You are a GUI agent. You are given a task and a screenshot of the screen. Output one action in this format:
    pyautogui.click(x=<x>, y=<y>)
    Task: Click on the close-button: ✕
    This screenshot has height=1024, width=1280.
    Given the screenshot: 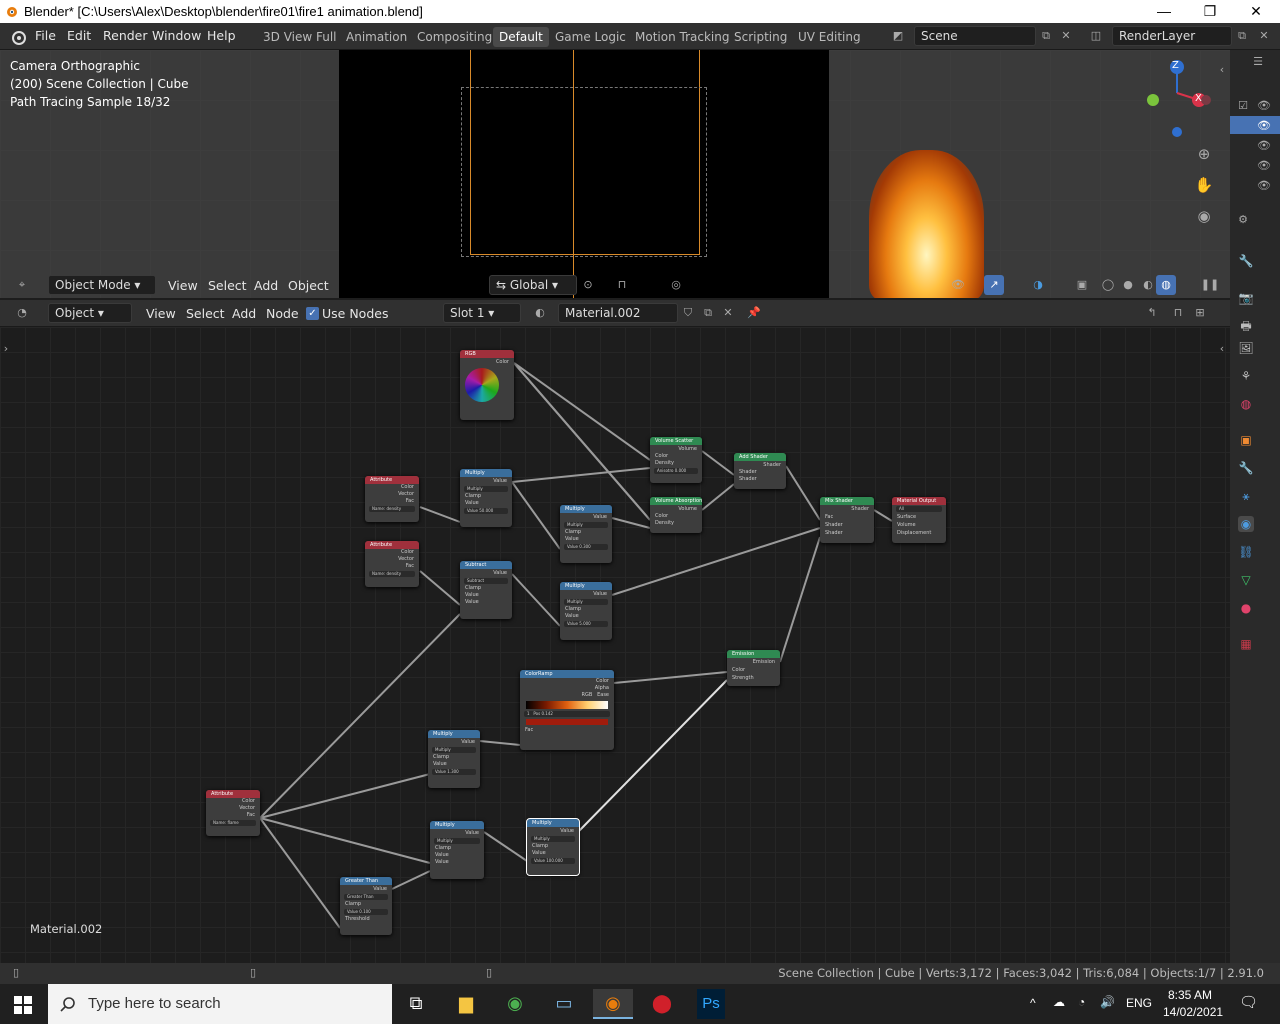 What is the action you would take?
    pyautogui.click(x=1256, y=11)
    